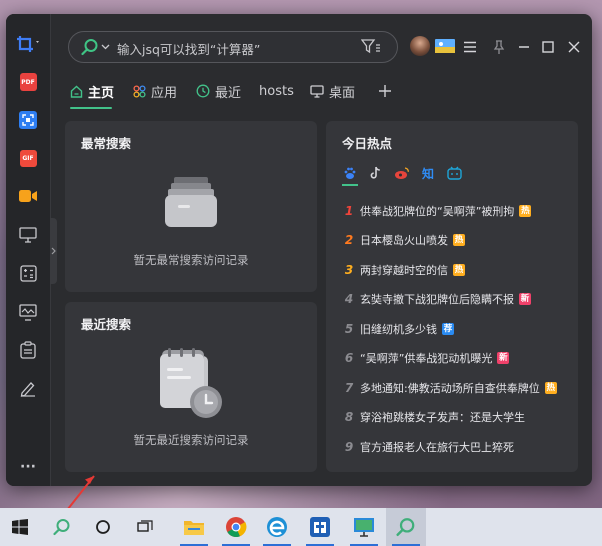 The image size is (602, 546). I want to click on hot-item-text: 穿浴袍跳楼女子发声：还是大学生, so click(442, 417).